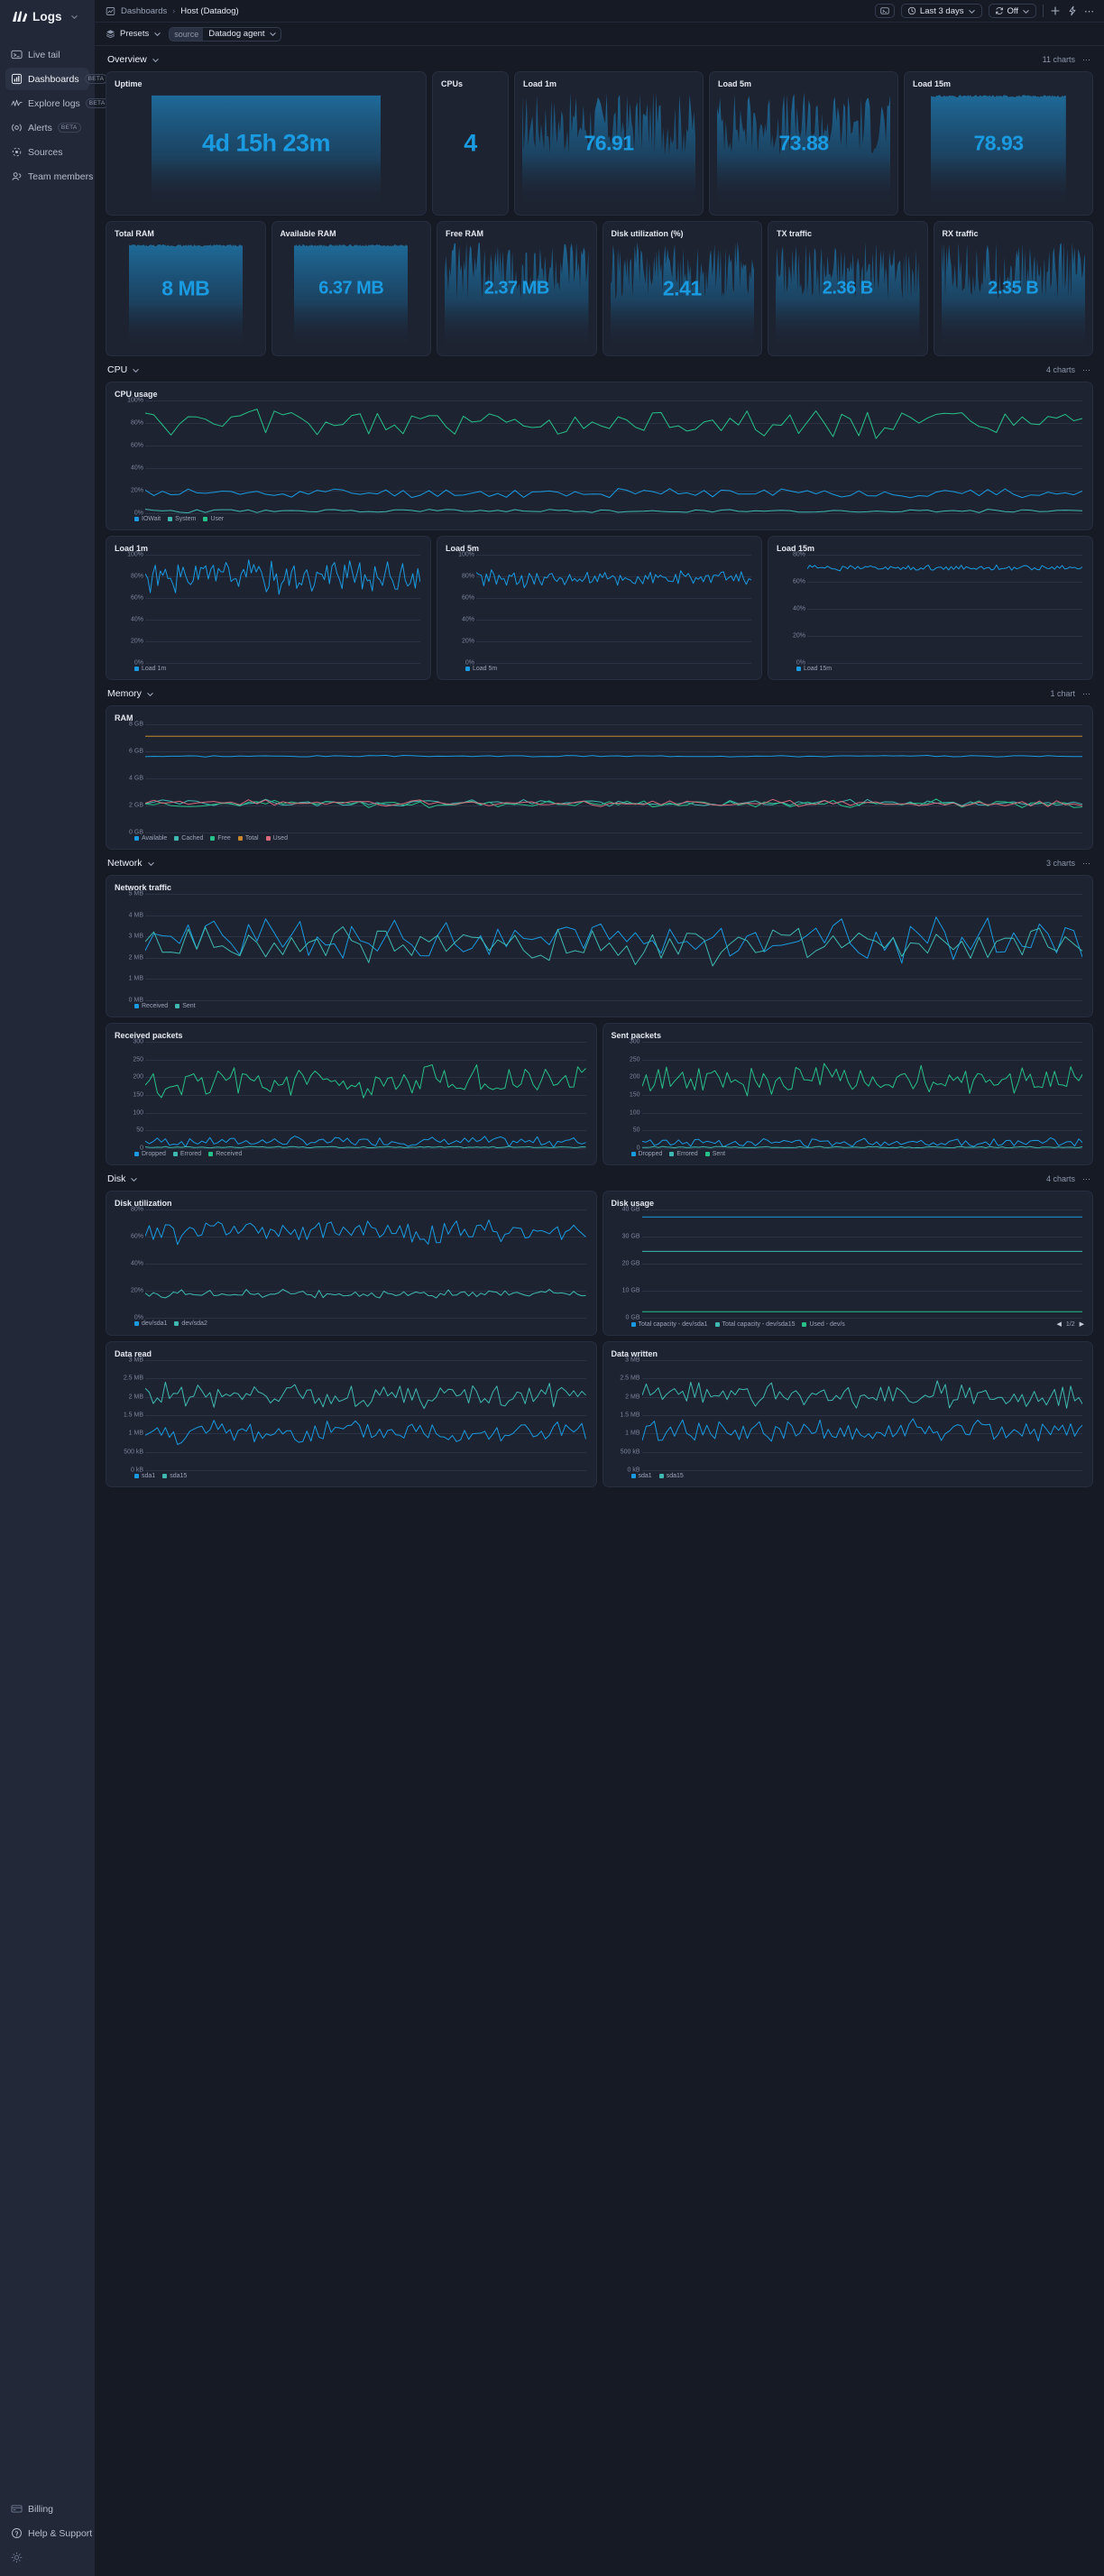  I want to click on metric-card-available-ram: Available RAM 6.37 MB, so click(351, 288).